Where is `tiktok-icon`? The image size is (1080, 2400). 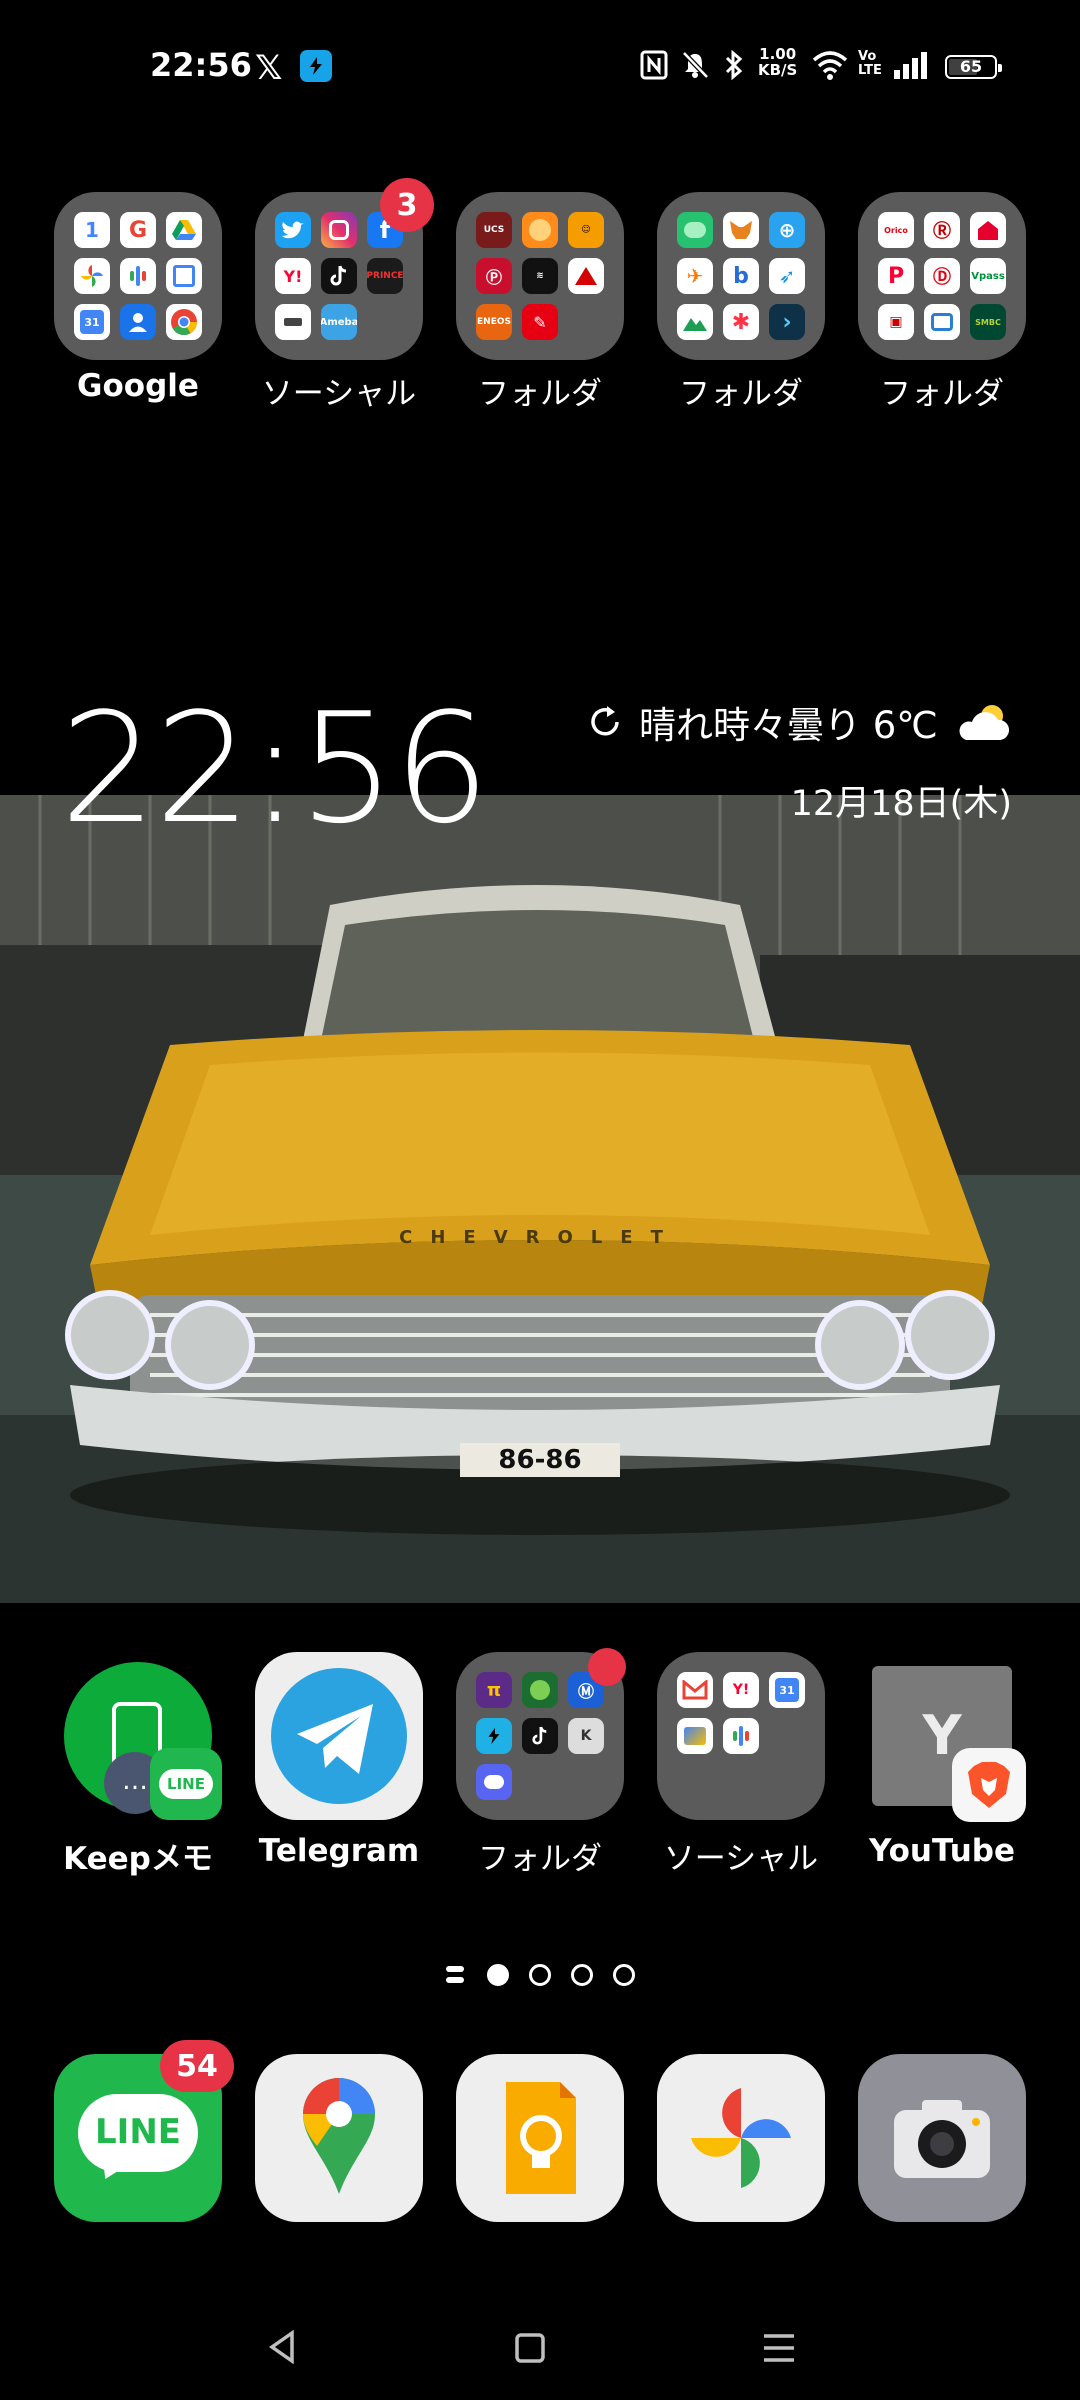
tiktok-icon is located at coordinates (339, 276).